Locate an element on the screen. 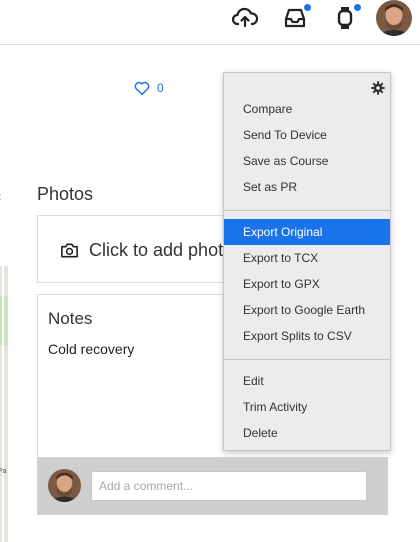 The image size is (420, 542). user-avatar is located at coordinates (394, 18).